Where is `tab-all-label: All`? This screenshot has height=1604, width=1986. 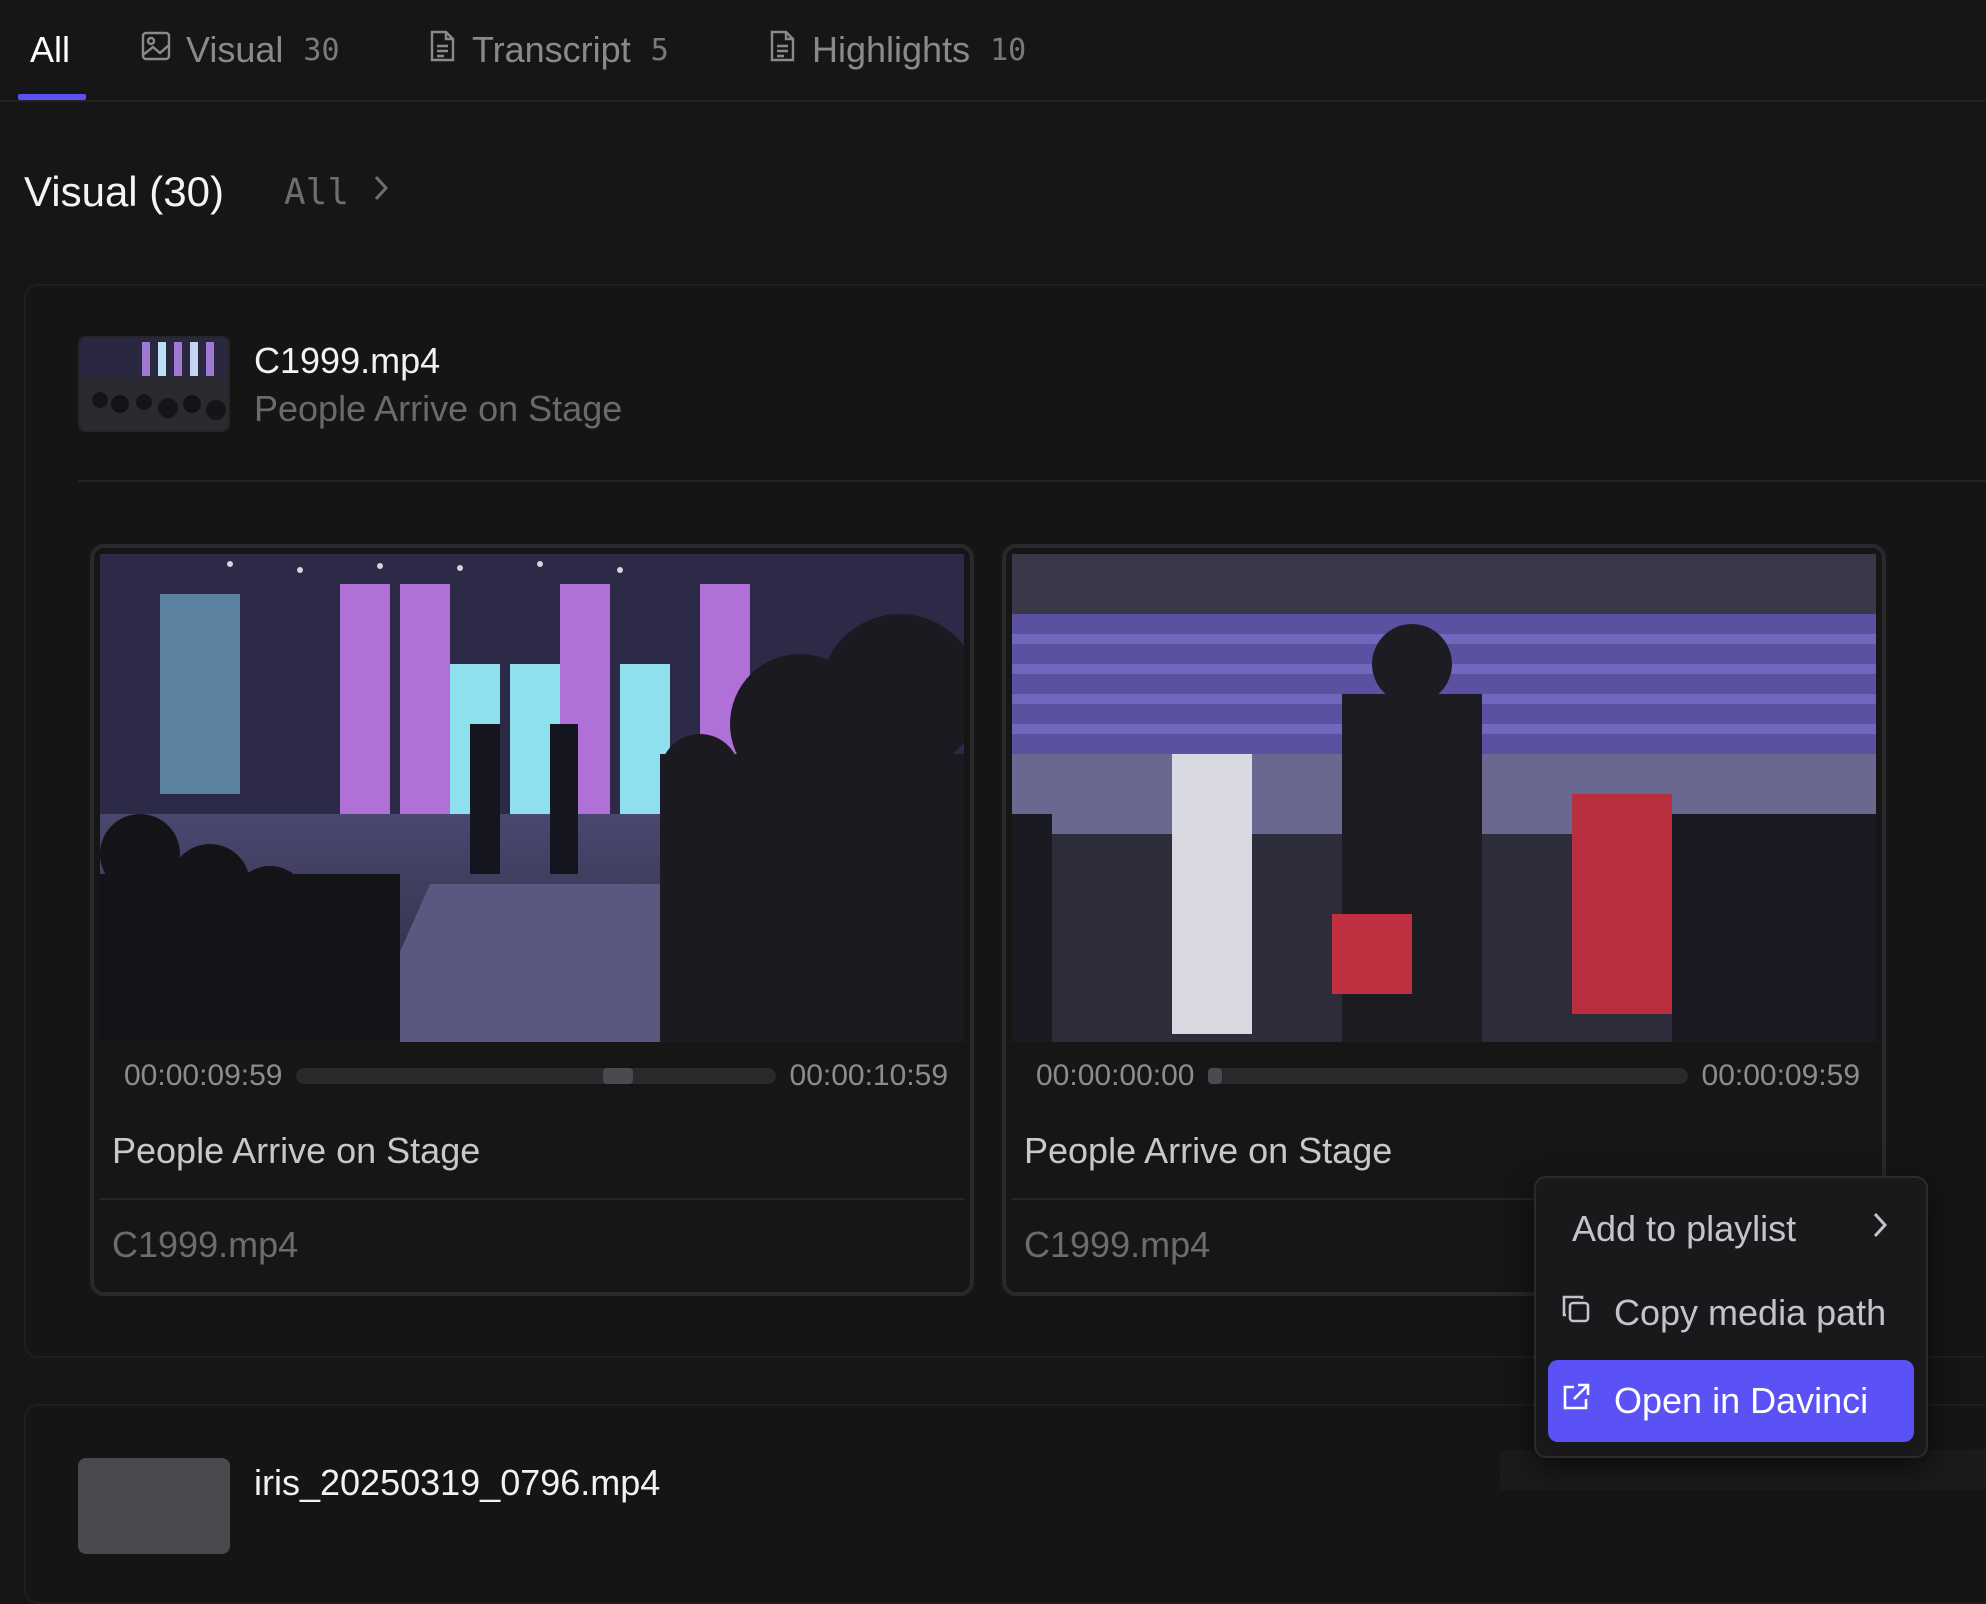 tab-all-label: All is located at coordinates (50, 49).